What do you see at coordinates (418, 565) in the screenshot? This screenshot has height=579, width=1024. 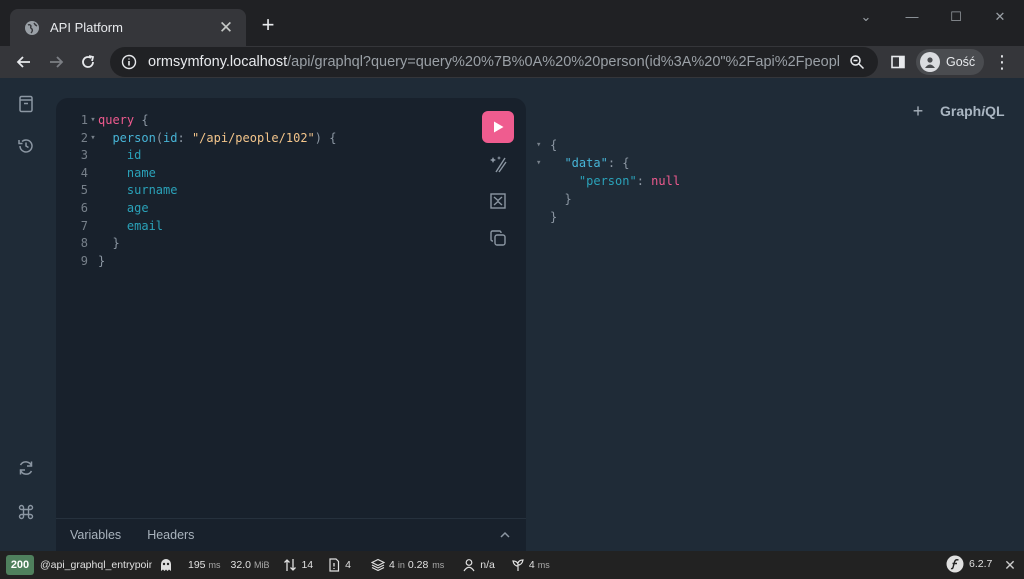 I see `cache-time: 0.28` at bounding box center [418, 565].